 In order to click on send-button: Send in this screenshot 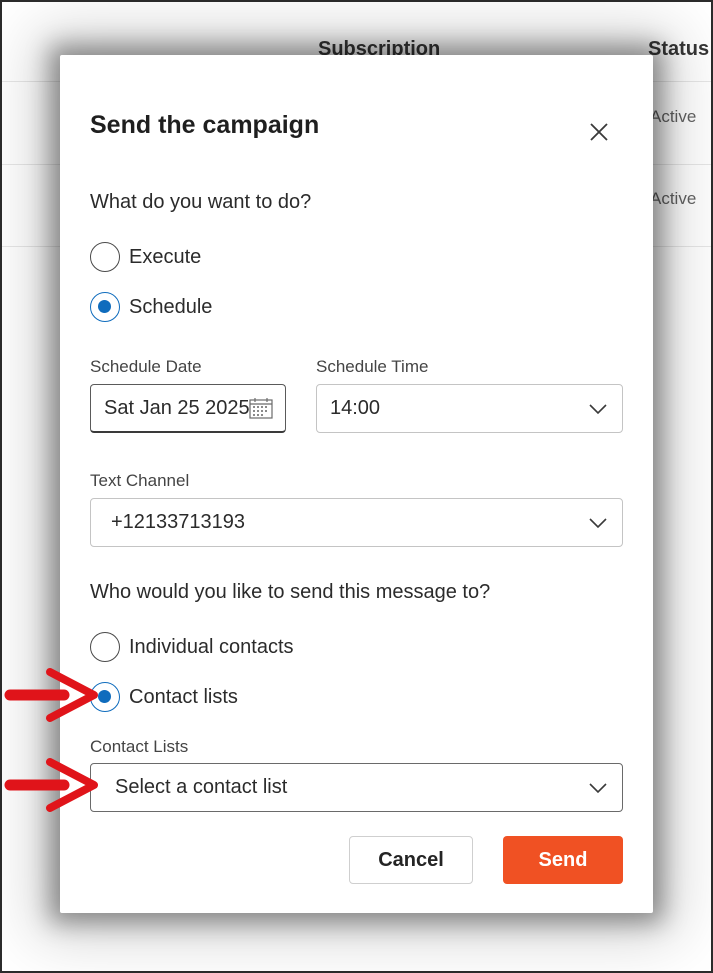, I will do `click(563, 860)`.